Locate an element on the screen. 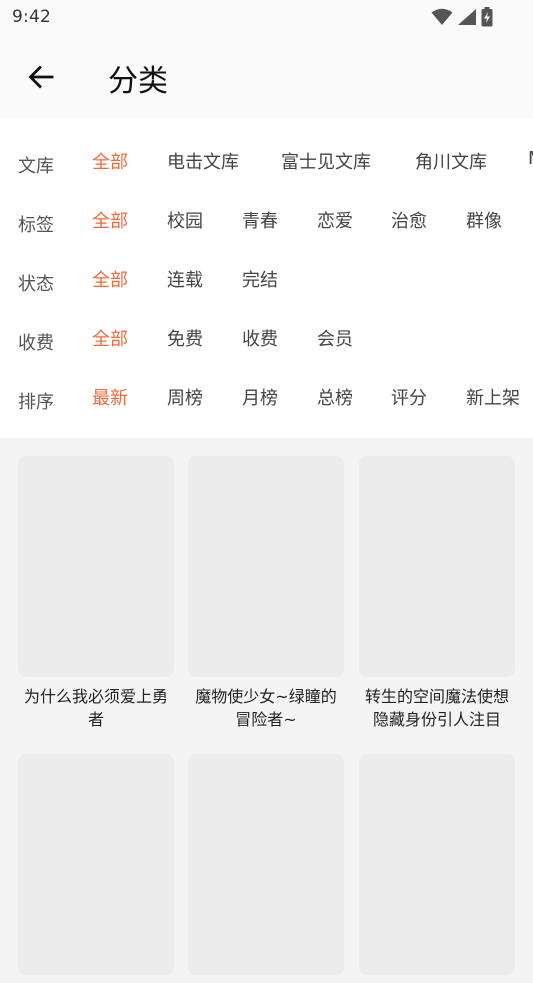 The width and height of the screenshot is (533, 983). book-card: 转生的空间魔法使想隐藏身份引人注目 is located at coordinates (437, 593).